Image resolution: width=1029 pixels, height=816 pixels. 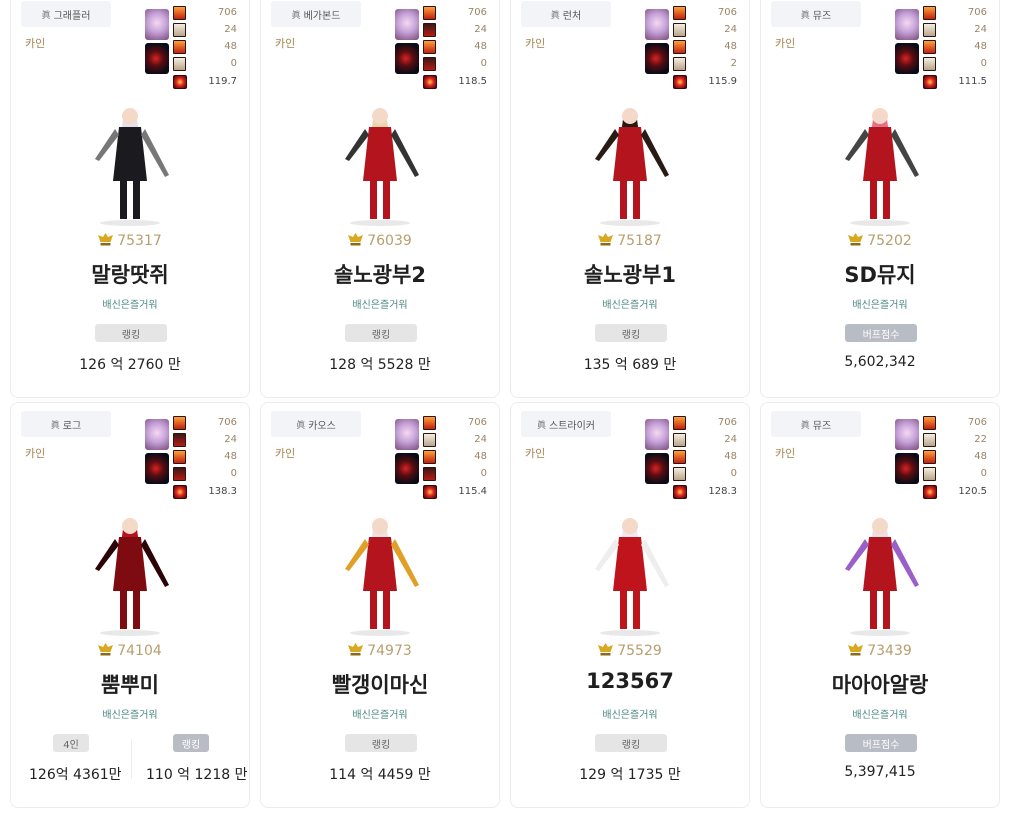 I want to click on rank-value: 75202, so click(x=889, y=241).